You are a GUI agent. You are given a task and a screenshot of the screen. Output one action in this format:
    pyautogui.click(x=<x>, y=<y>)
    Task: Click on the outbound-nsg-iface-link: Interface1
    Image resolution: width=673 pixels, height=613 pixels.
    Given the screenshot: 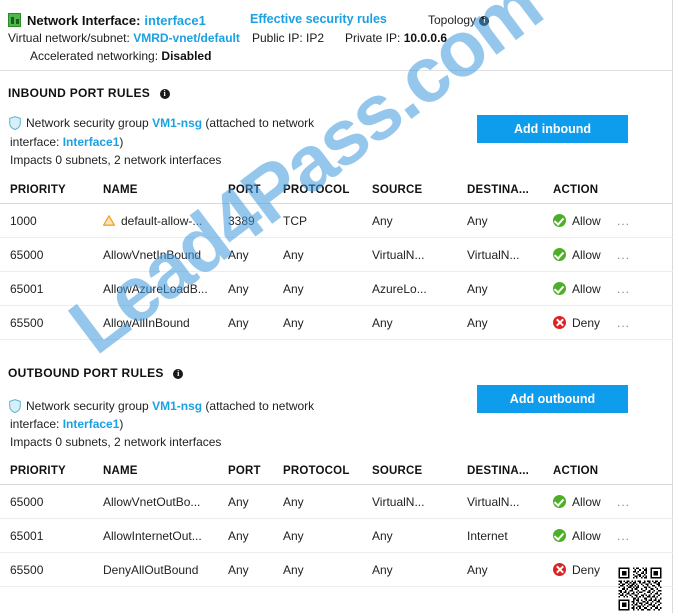 What is the action you would take?
    pyautogui.click(x=91, y=424)
    